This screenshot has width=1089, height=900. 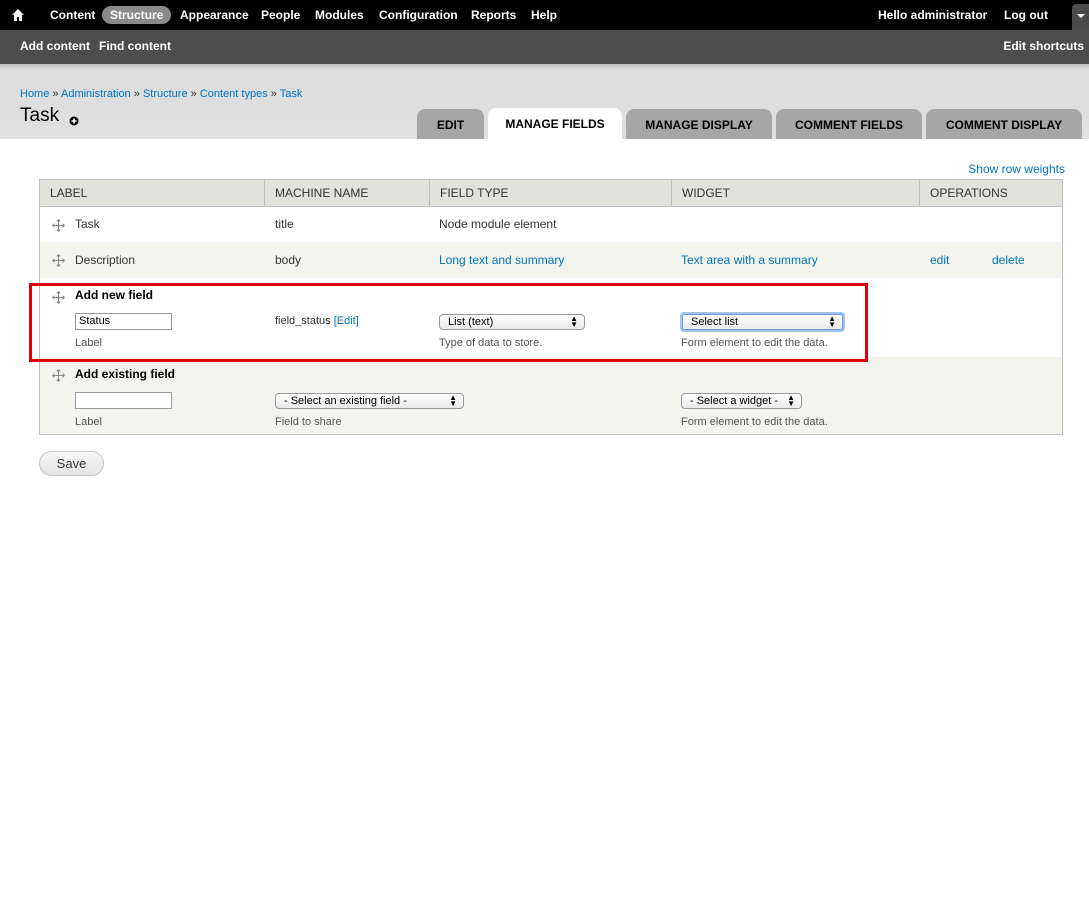 I want to click on chevron-down-icon, so click(x=1081, y=16).